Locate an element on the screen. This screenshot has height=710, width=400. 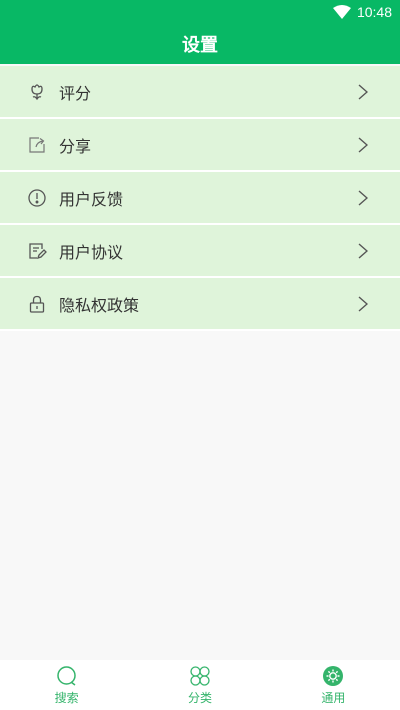
tab-label: 搜索 is located at coordinates (66, 697).